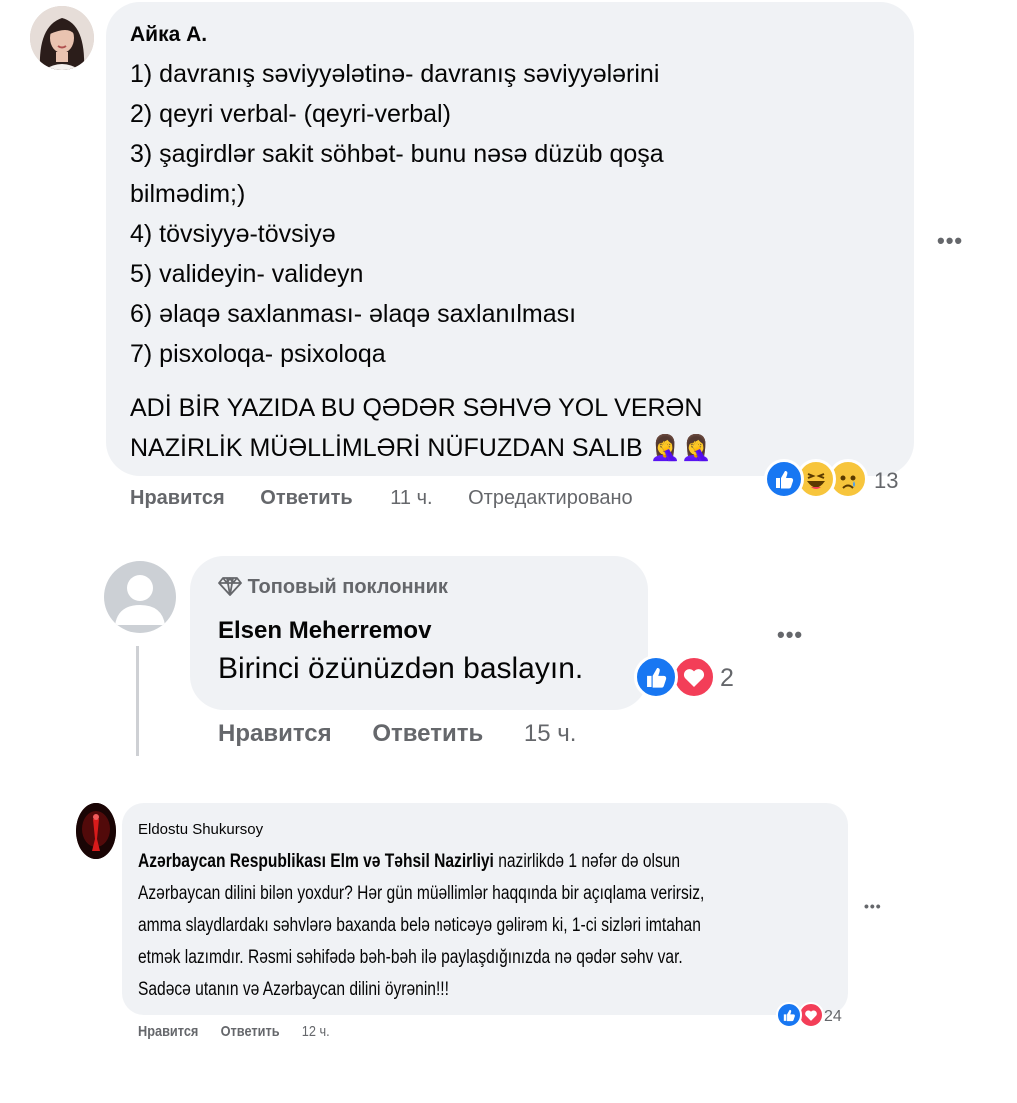 The width and height of the screenshot is (1017, 1103). I want to click on top-fan-badge: Топовый поклонник, so click(333, 587).